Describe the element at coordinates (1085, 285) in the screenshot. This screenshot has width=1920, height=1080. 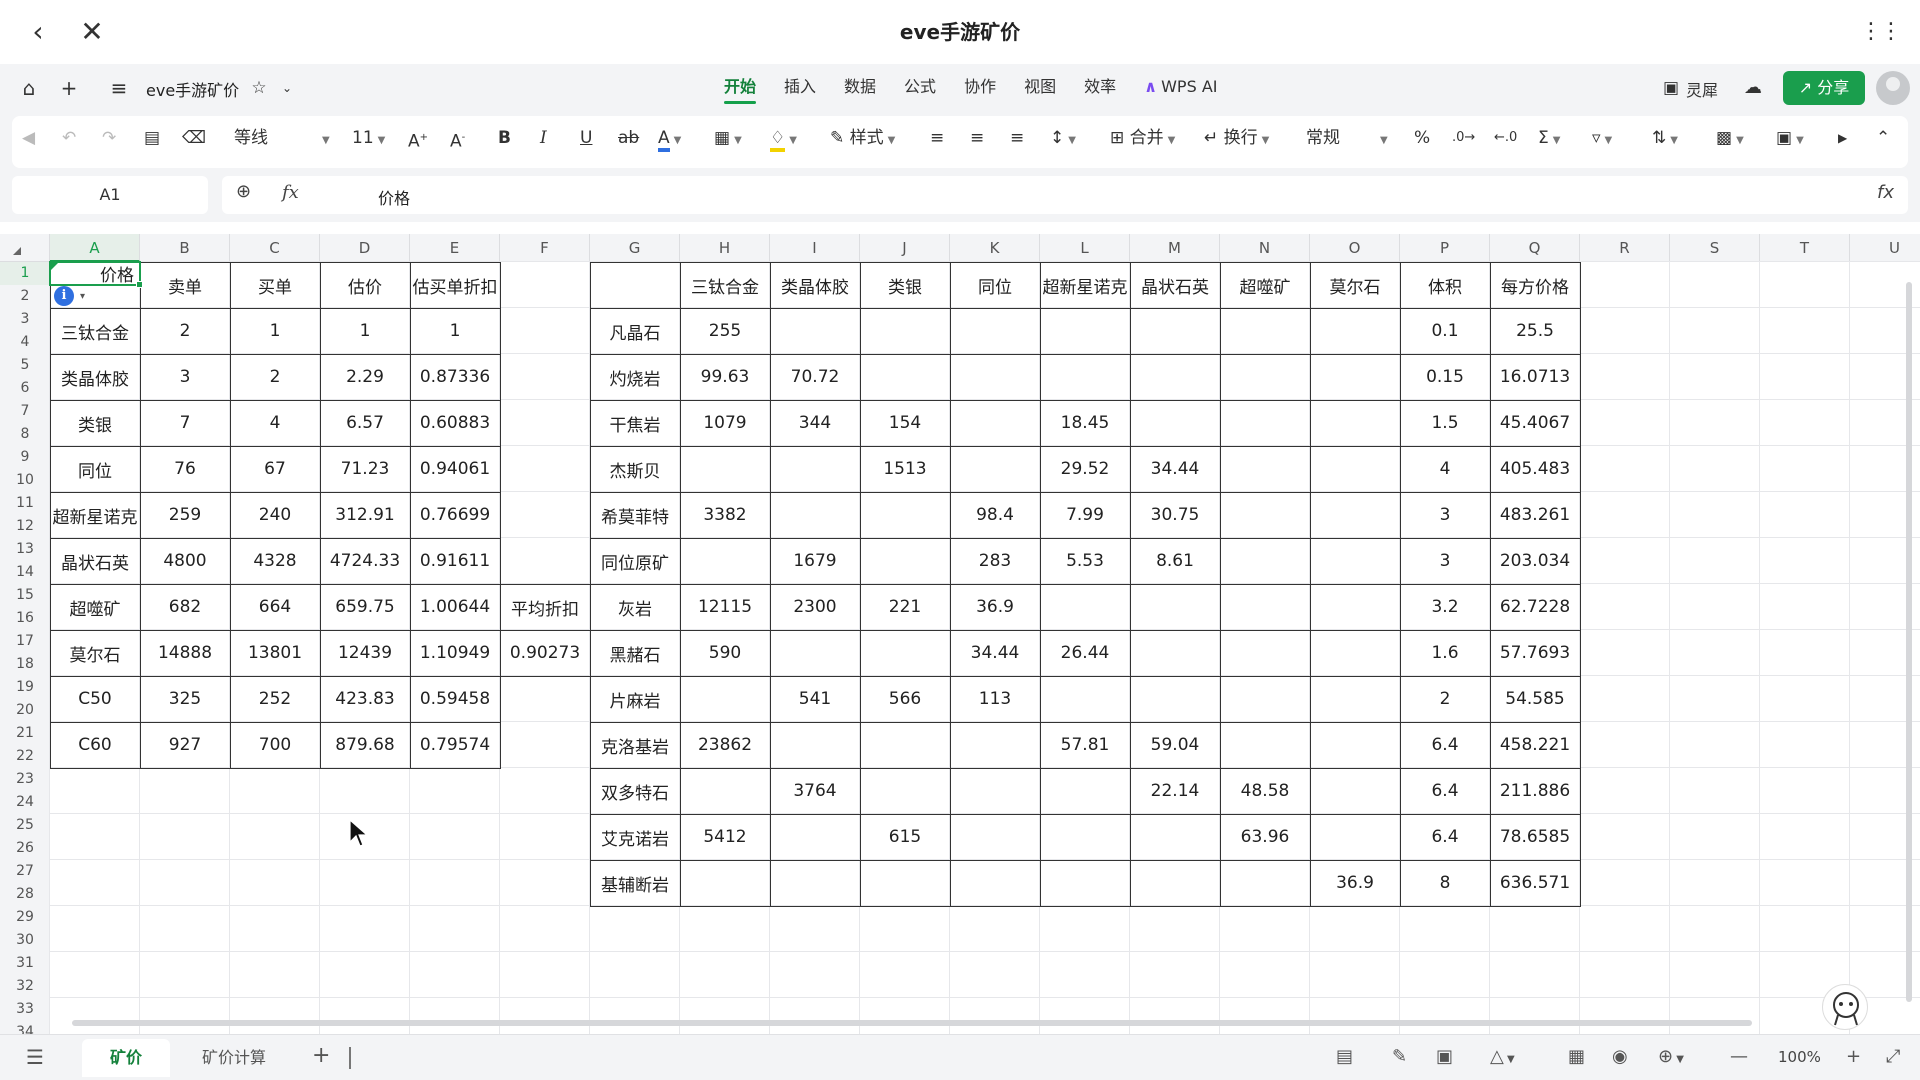
I see `header-cell: 超新星诺克` at that location.